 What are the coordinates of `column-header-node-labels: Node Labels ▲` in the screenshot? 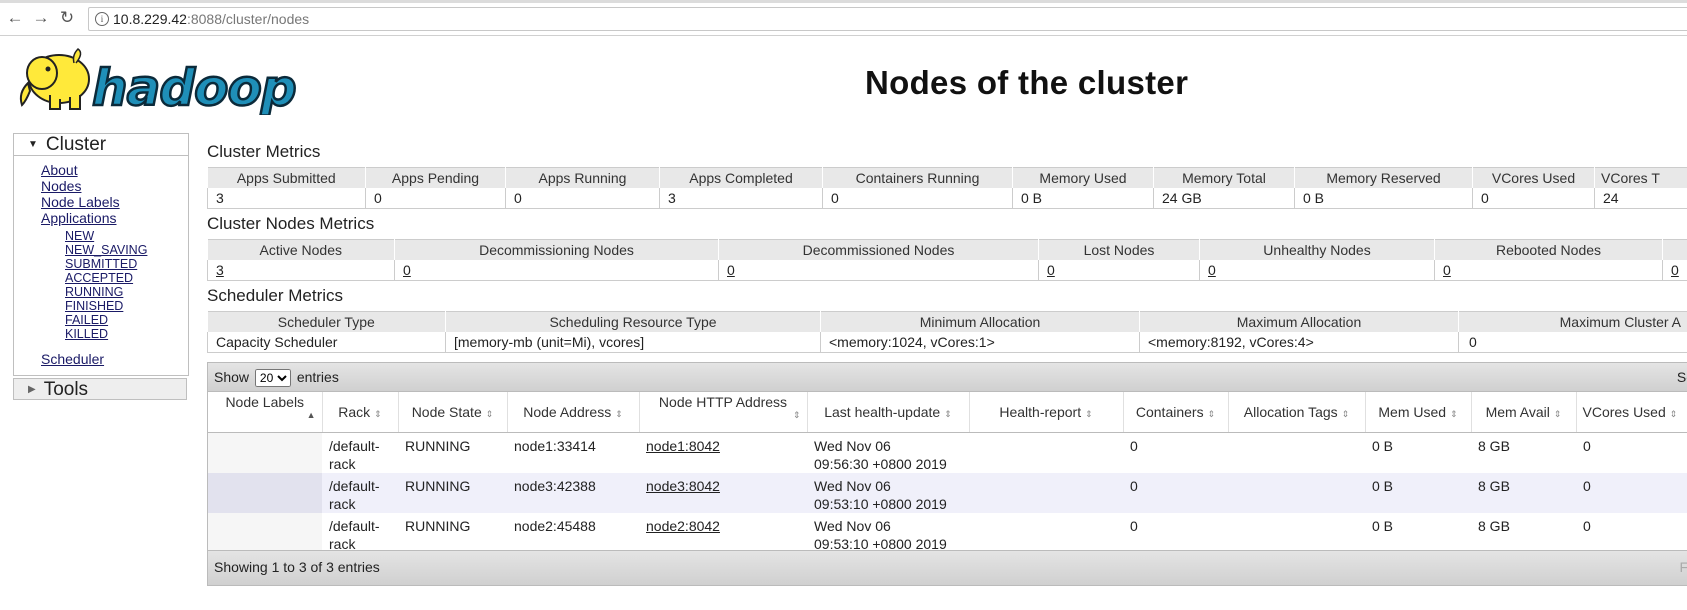 It's located at (265, 412).